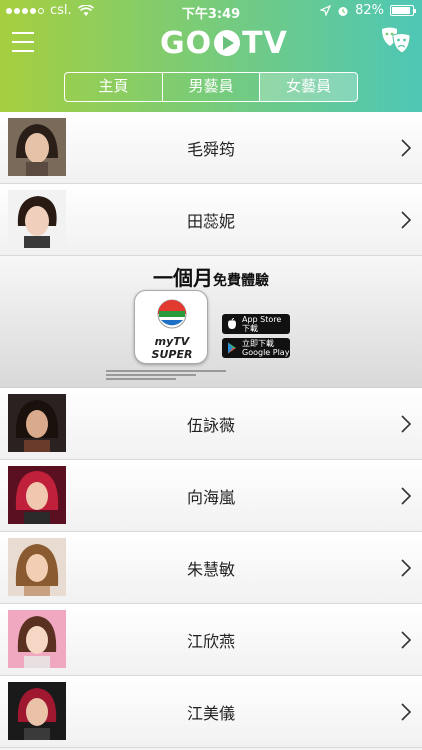 This screenshot has height=750, width=422. What do you see at coordinates (326, 10) in the screenshot?
I see `location-icon` at bounding box center [326, 10].